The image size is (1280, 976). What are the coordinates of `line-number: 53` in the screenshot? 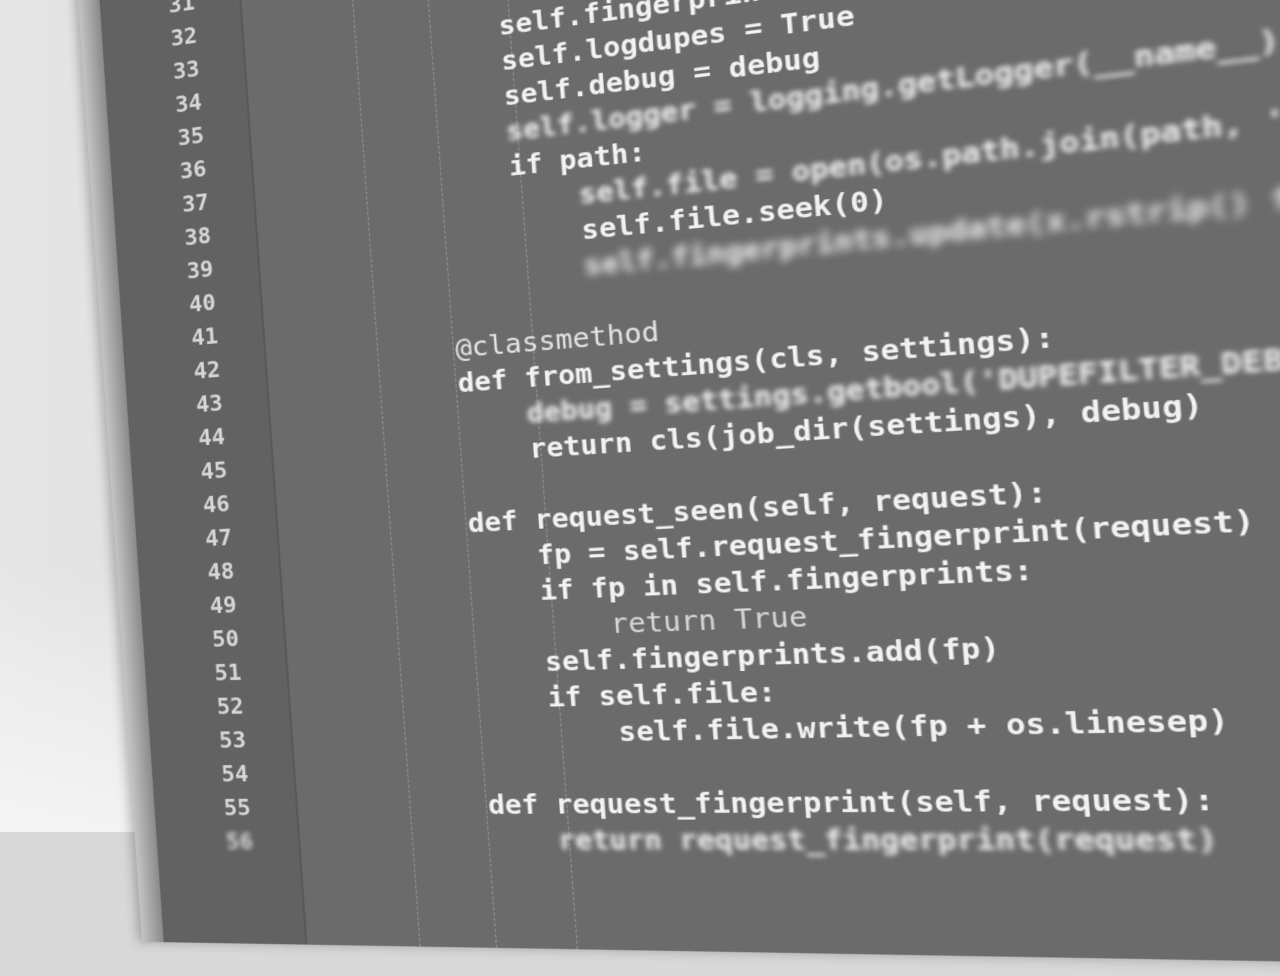 It's located at (205, 742).